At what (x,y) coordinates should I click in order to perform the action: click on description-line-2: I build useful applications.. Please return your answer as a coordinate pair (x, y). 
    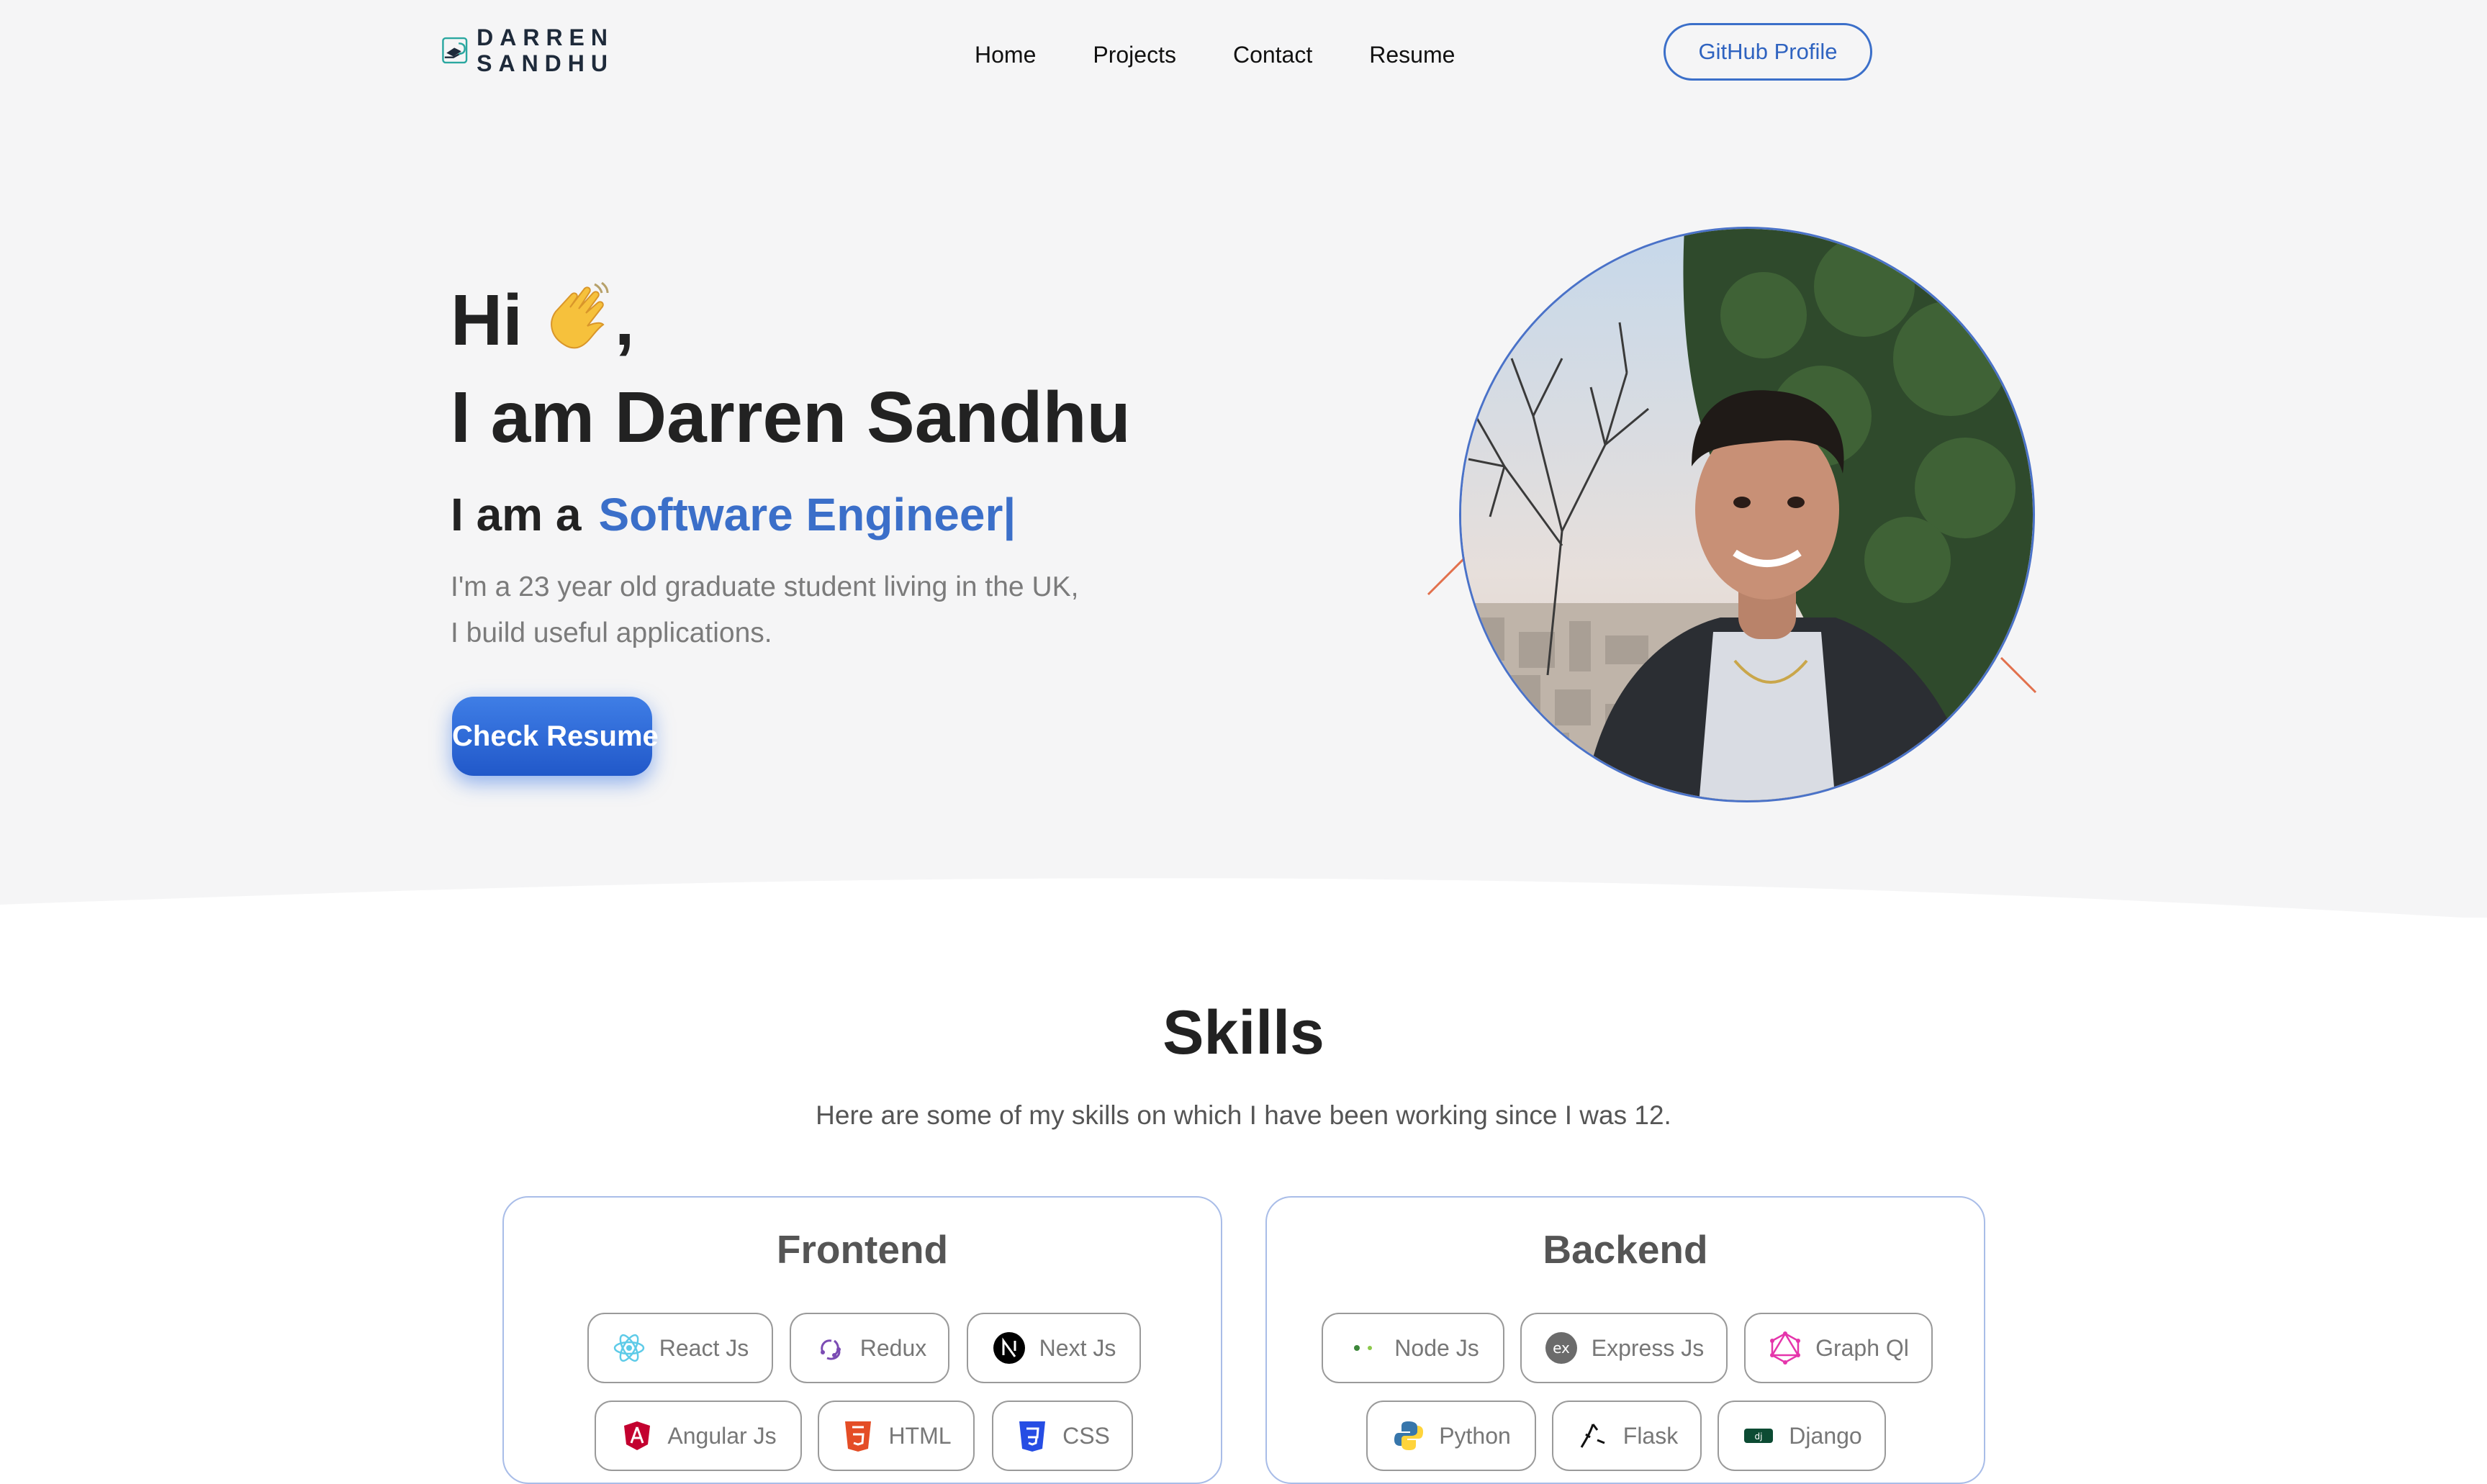
    Looking at the image, I should click on (611, 632).